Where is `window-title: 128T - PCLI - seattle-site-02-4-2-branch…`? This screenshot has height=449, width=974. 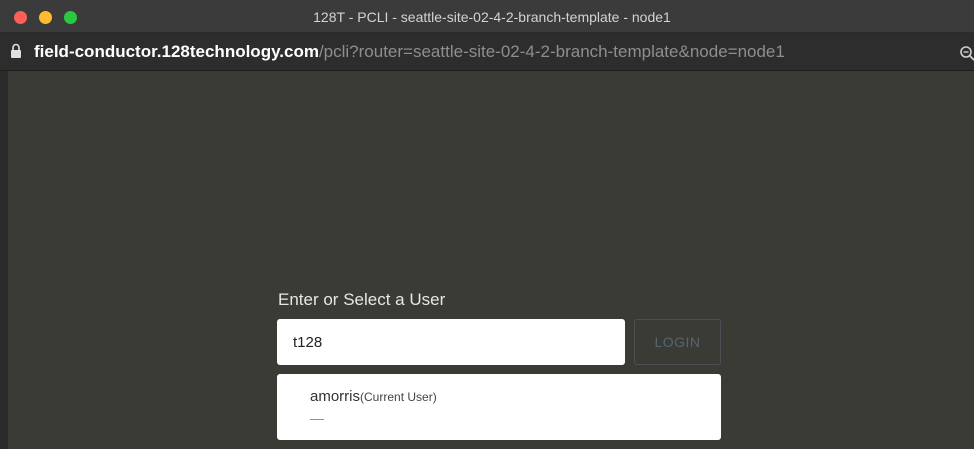 window-title: 128T - PCLI - seattle-site-02-4-2-branch… is located at coordinates (492, 17).